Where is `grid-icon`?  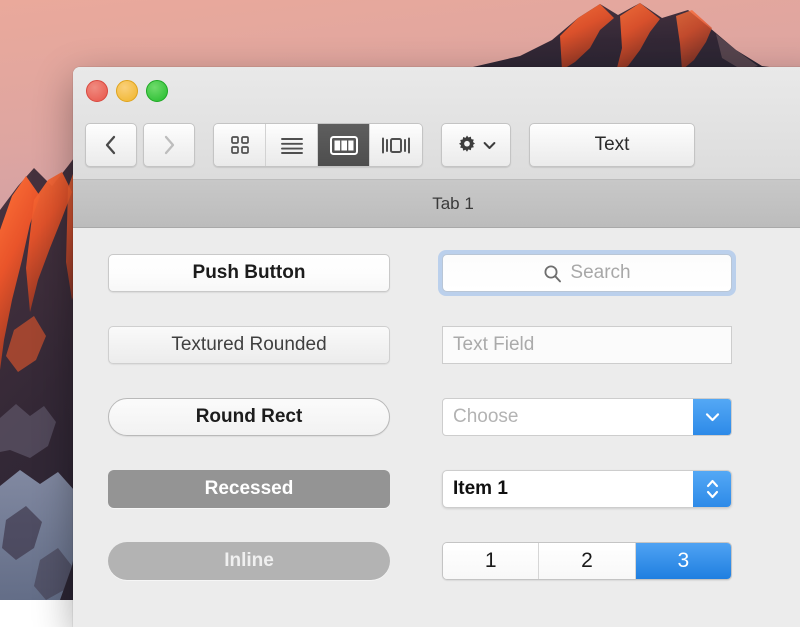
grid-icon is located at coordinates (239, 145).